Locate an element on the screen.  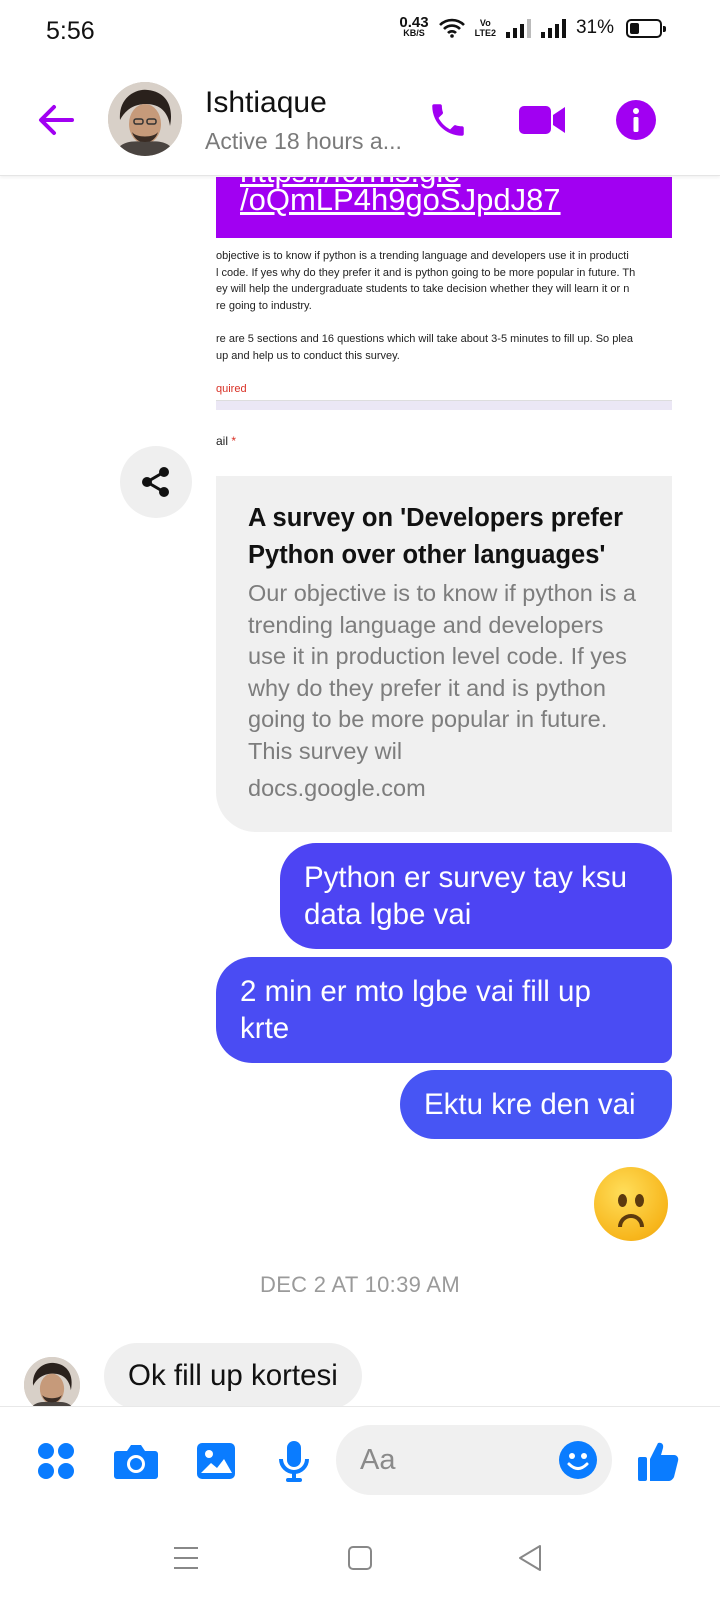
emoji-icon is located at coordinates (578, 1460).